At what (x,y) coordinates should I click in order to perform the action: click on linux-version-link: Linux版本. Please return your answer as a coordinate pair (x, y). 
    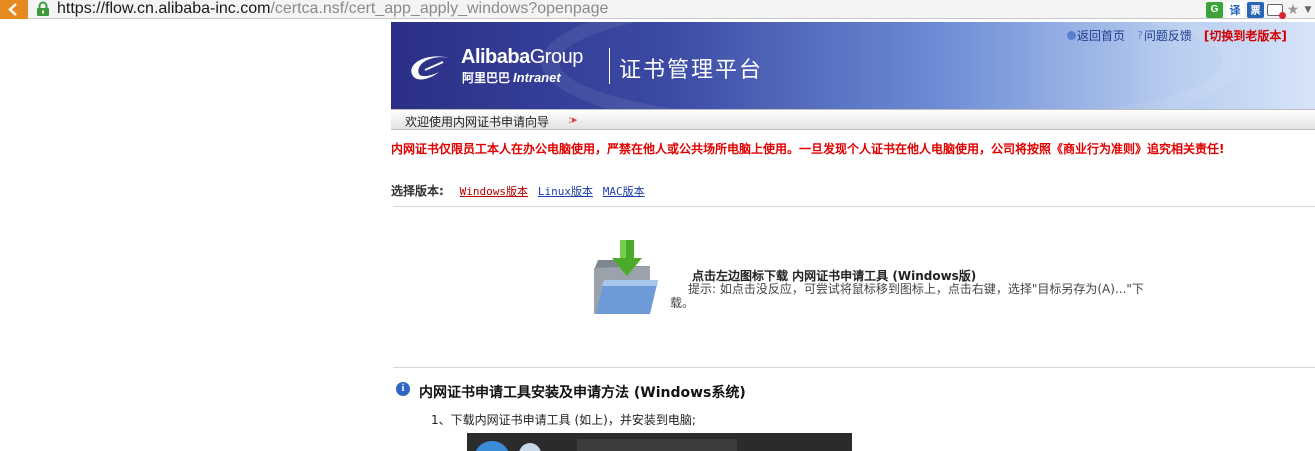
    Looking at the image, I should click on (565, 191).